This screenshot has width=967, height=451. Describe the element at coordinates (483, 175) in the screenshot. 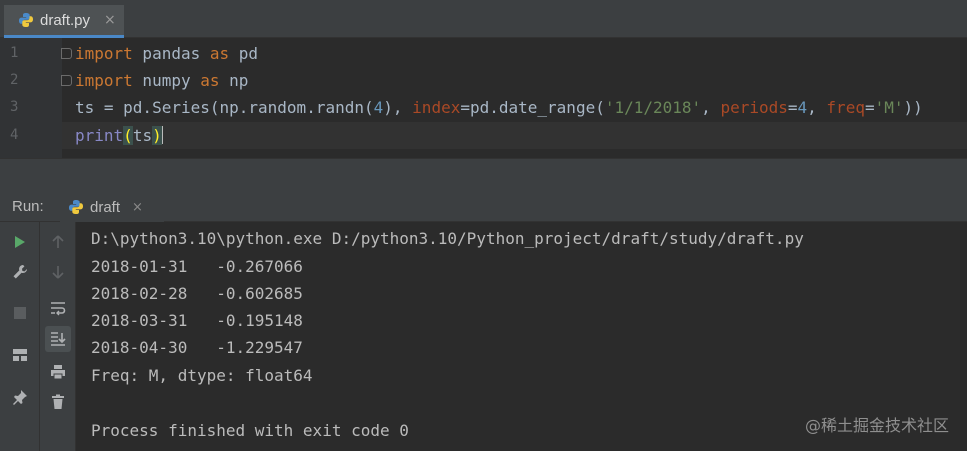

I see `editor-bottom-splitter` at that location.